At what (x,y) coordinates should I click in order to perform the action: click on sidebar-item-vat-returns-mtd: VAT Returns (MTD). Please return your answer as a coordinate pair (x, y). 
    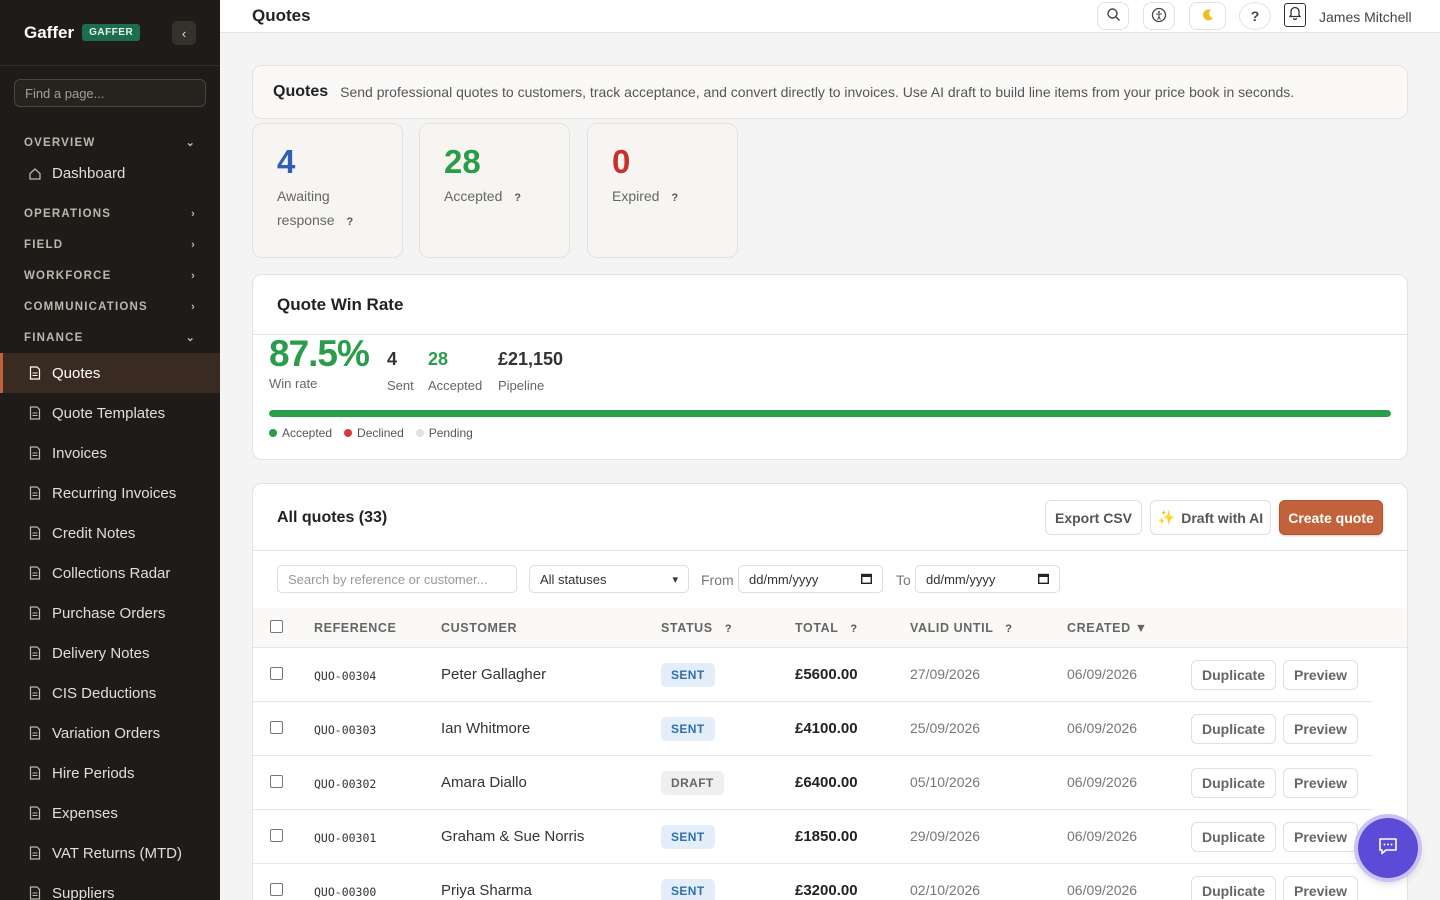
    Looking at the image, I should click on (110, 853).